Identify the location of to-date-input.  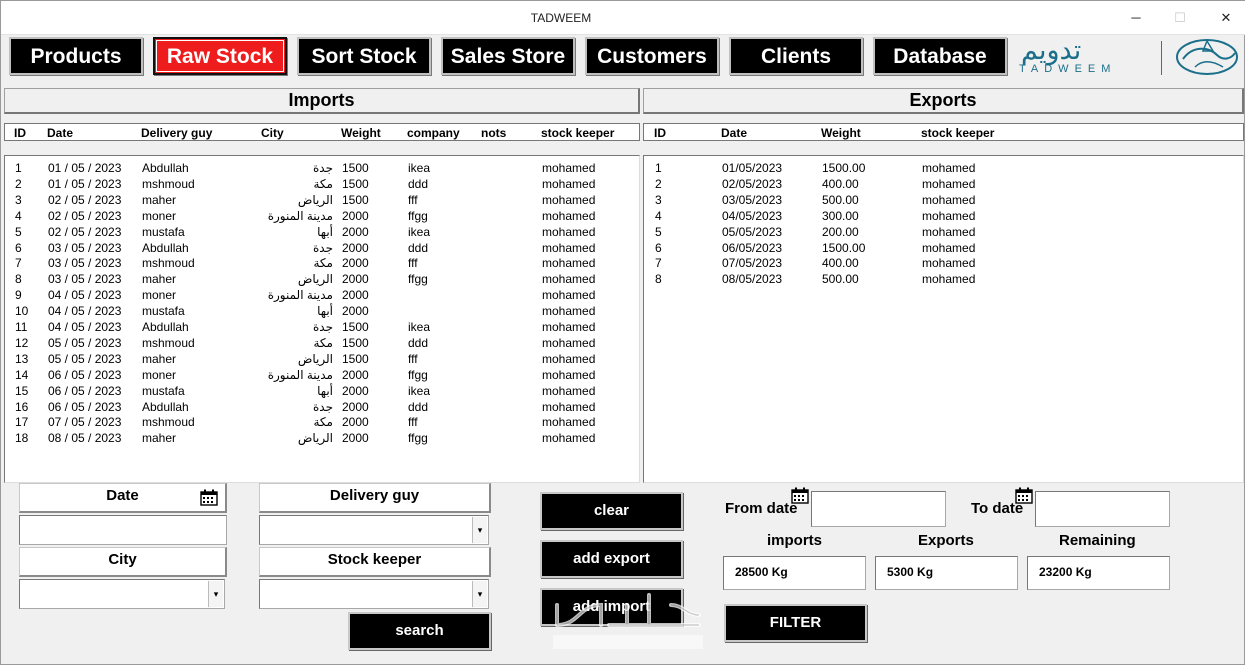
(1102, 509).